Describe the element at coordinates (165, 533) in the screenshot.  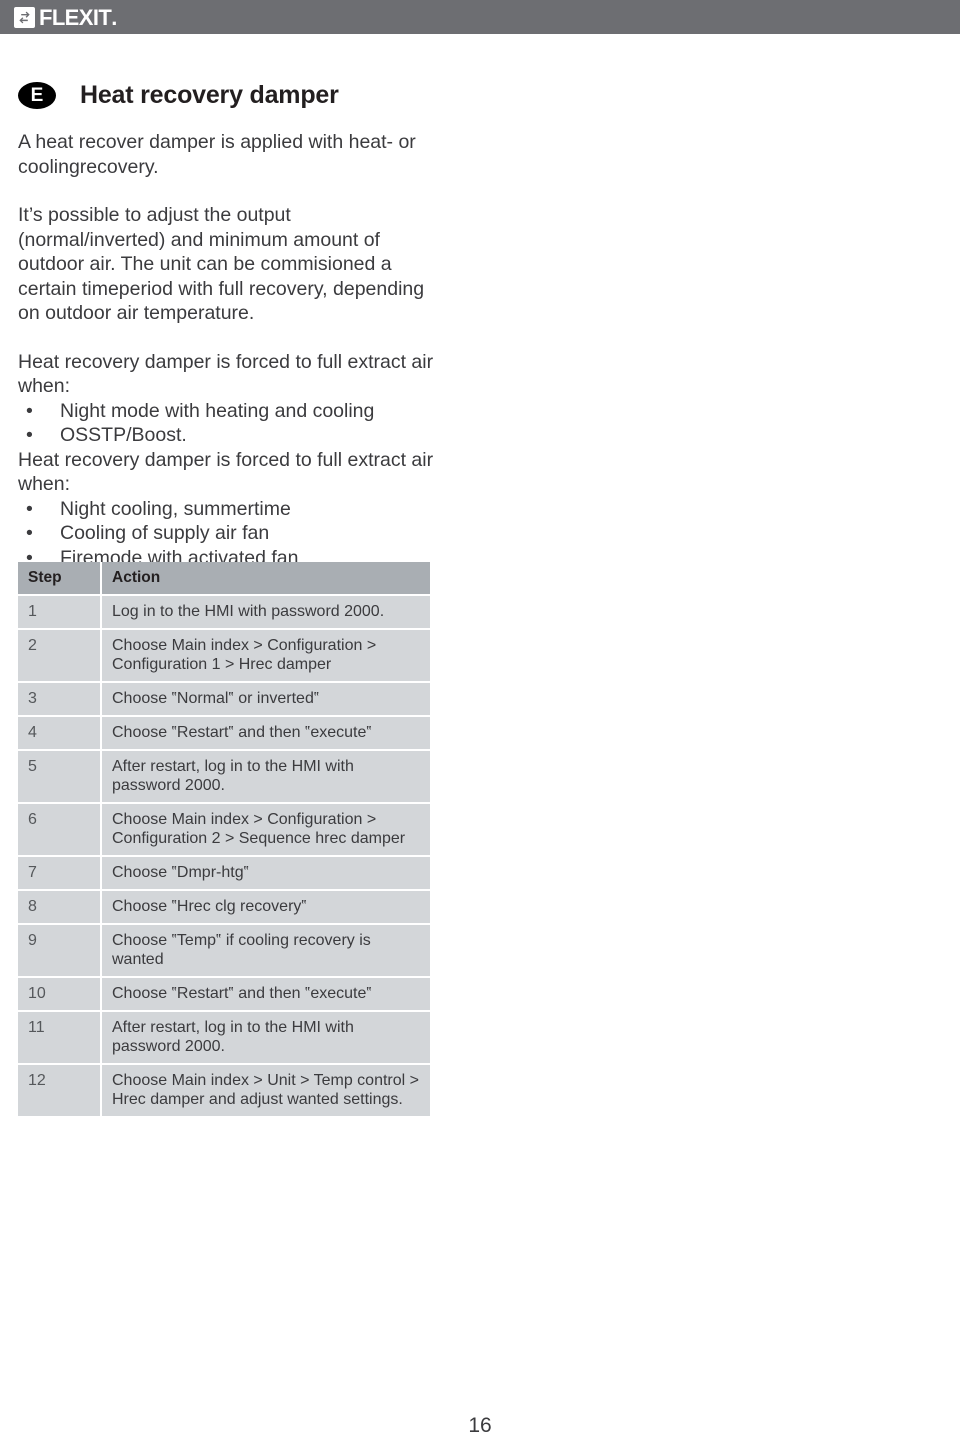
I see `list-item-label: Cooling of supply air fan` at that location.